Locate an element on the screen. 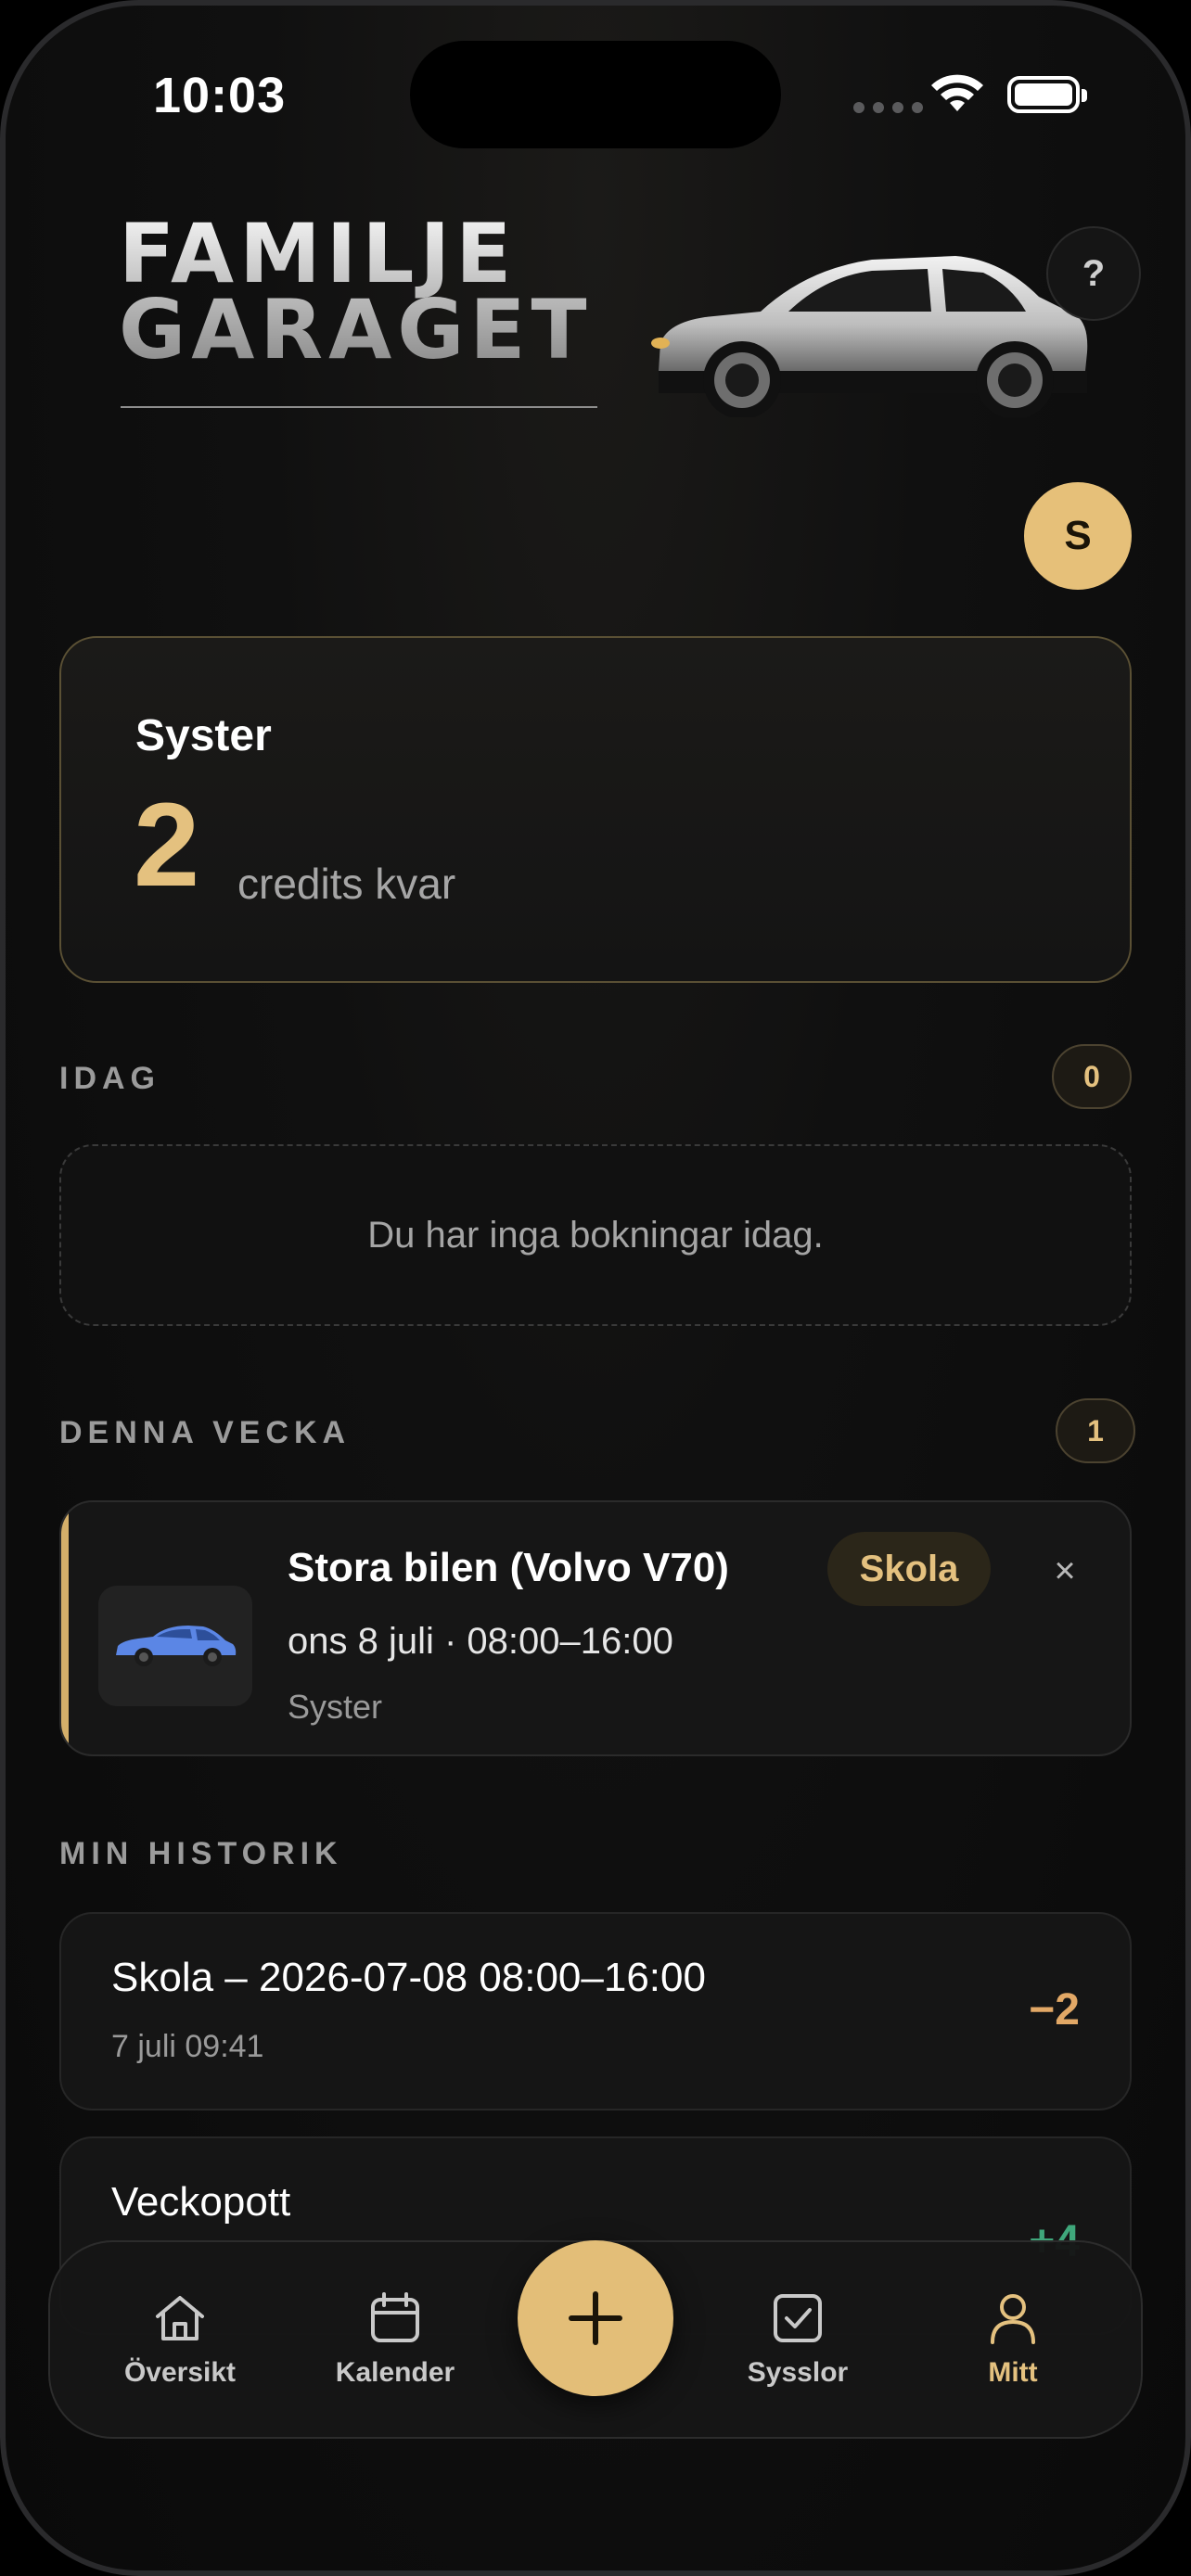 The height and width of the screenshot is (2576, 1191). app-logo: FAMILJE GARAGET is located at coordinates (360, 292).